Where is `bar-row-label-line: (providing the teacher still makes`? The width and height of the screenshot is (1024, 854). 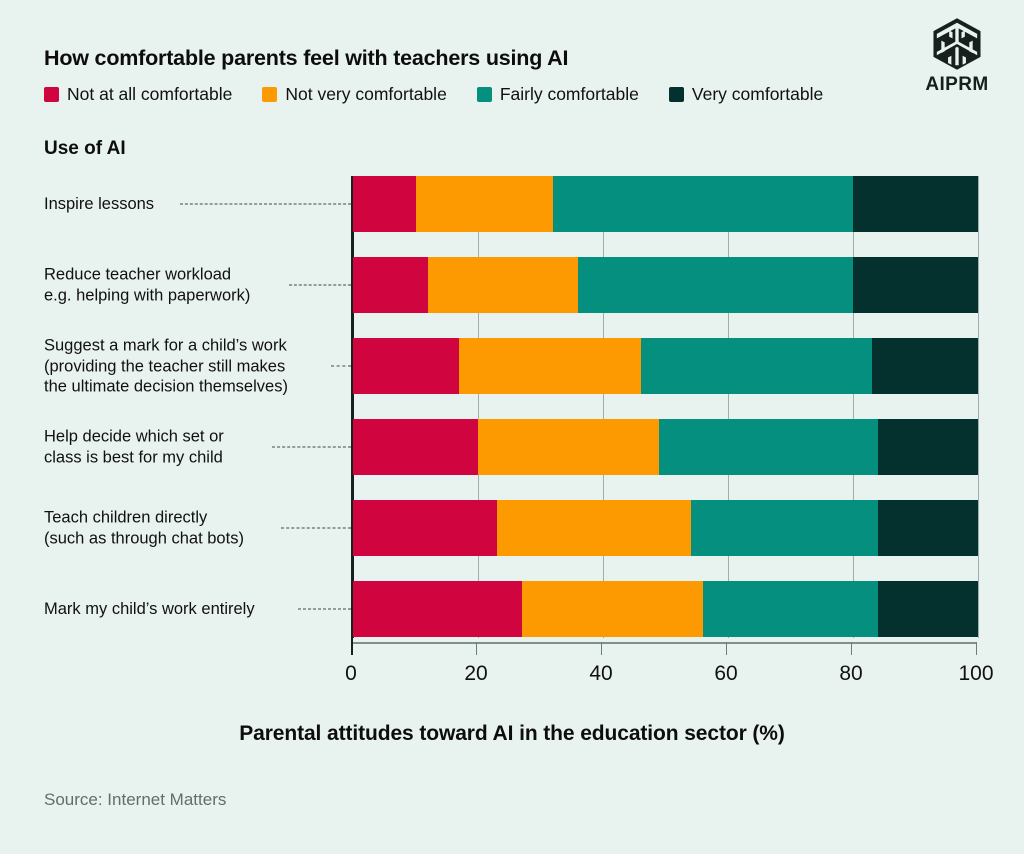
bar-row-label-line: (providing the teacher still makes is located at coordinates (165, 365).